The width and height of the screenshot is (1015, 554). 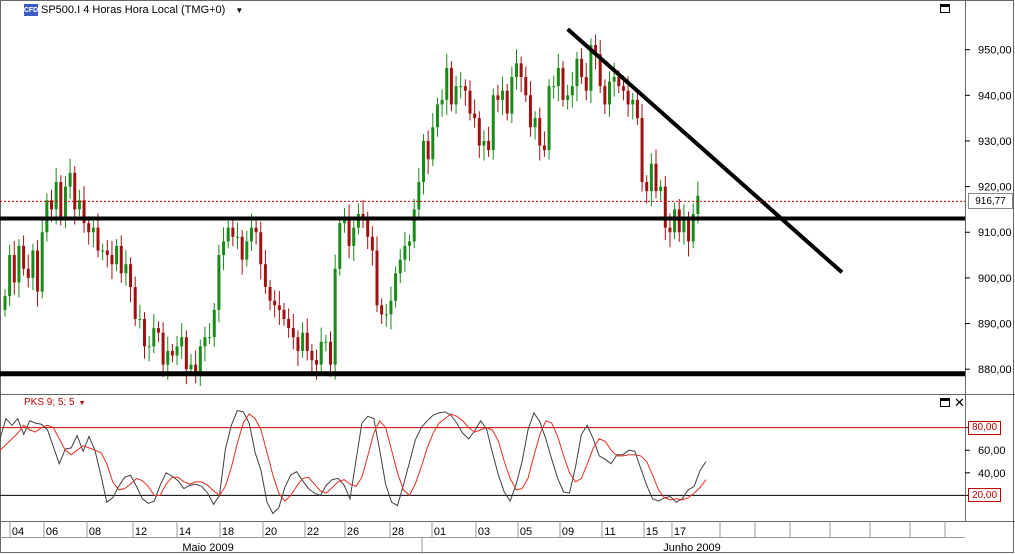 I want to click on chart-title: SP500.I 4 Horas Hora Local (TMG+0), so click(x=133, y=10).